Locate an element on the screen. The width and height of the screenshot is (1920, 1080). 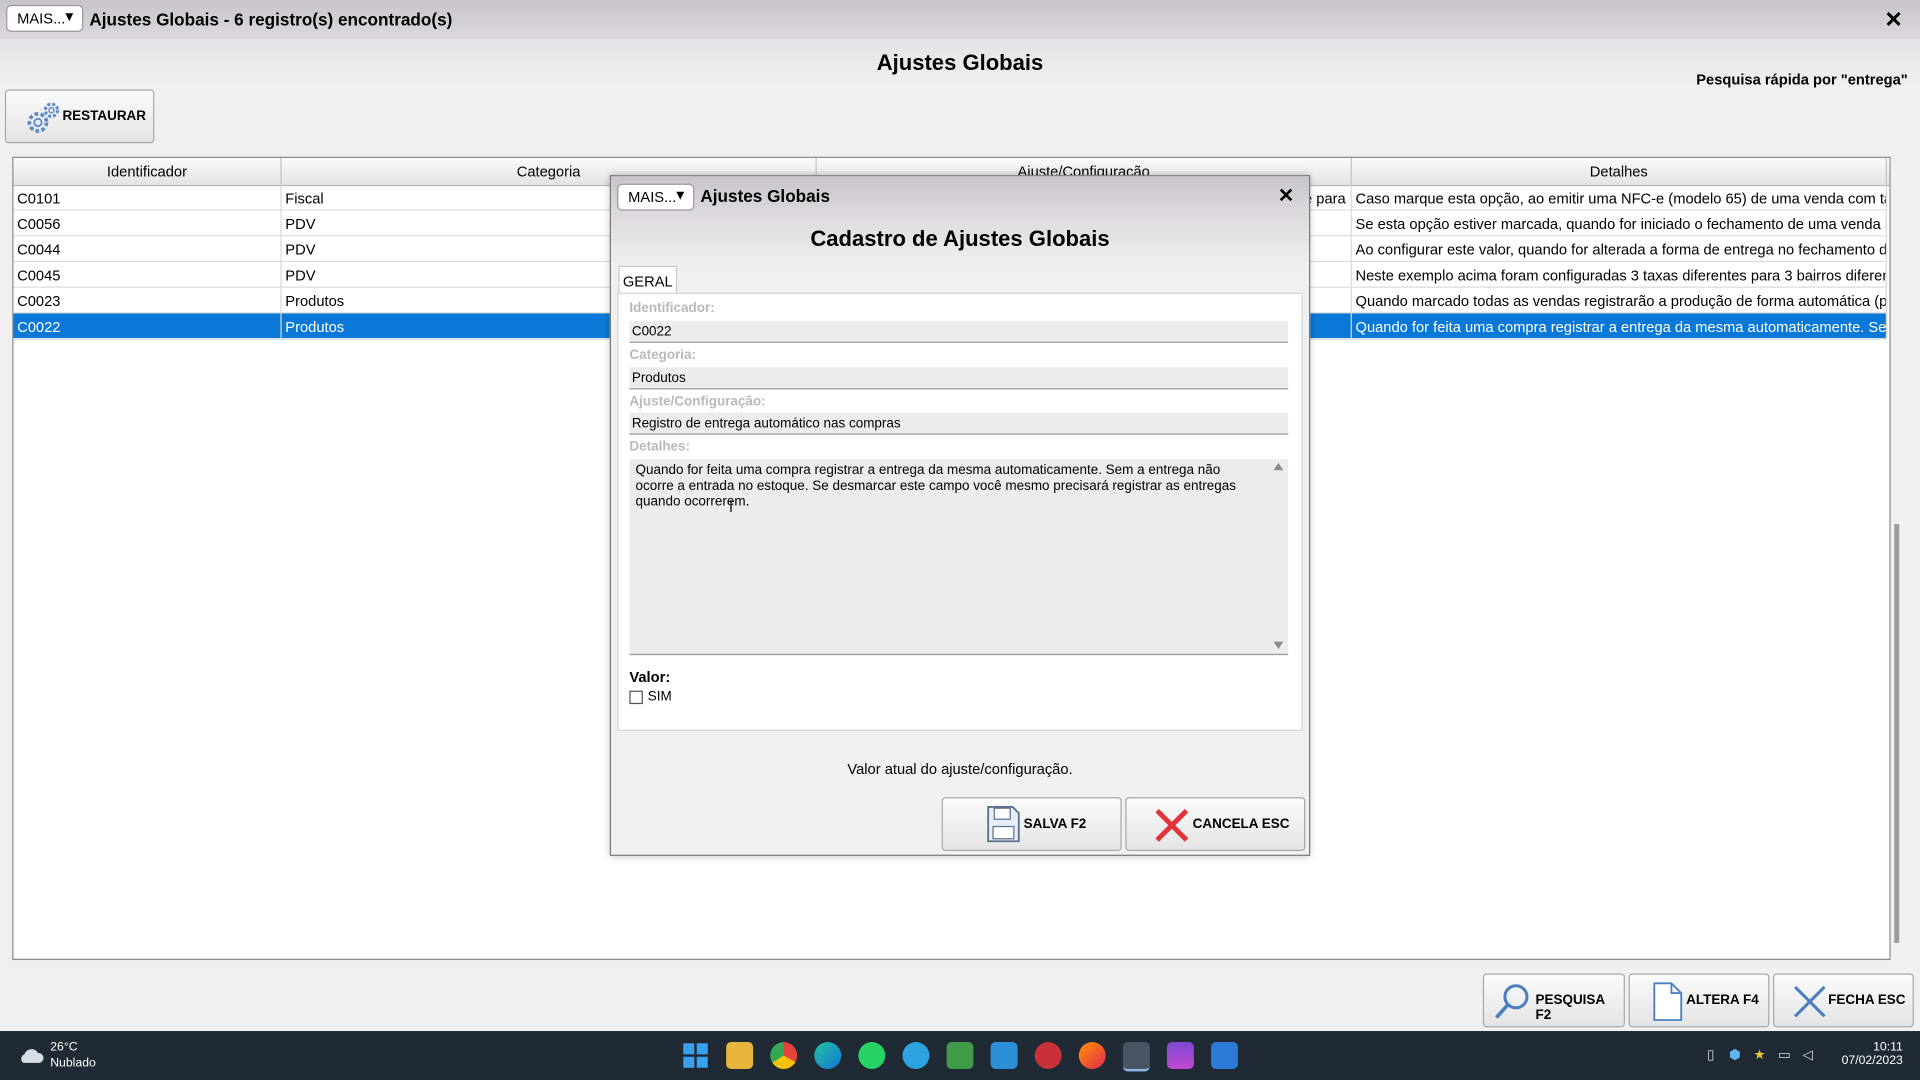
dialog-title: Ajustes Globais is located at coordinates (765, 196).